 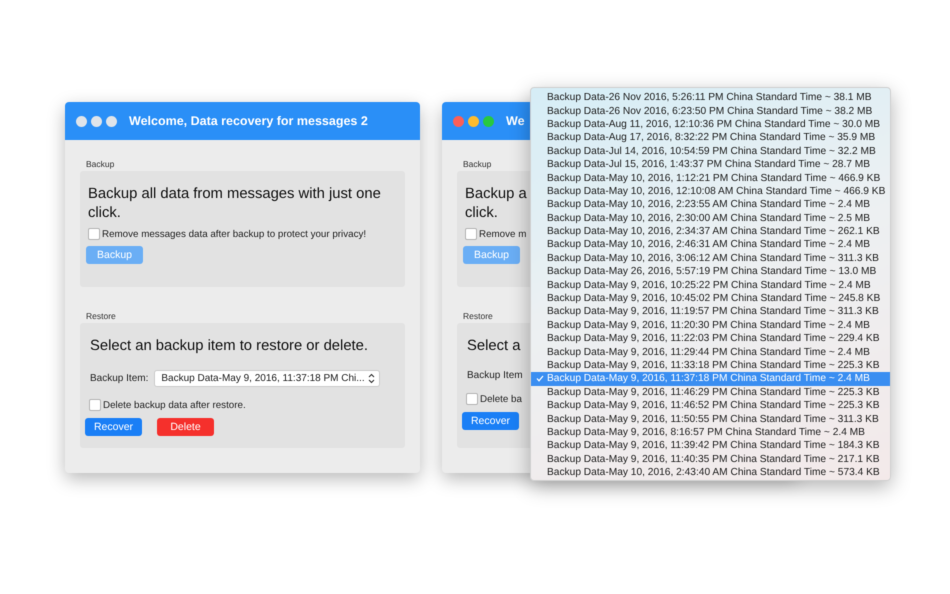 What do you see at coordinates (710, 433) in the screenshot?
I see `menu-item: Backup Data-May 9, 2016, 8:16:57 PM China Standard Time ~ 2.4 MB` at bounding box center [710, 433].